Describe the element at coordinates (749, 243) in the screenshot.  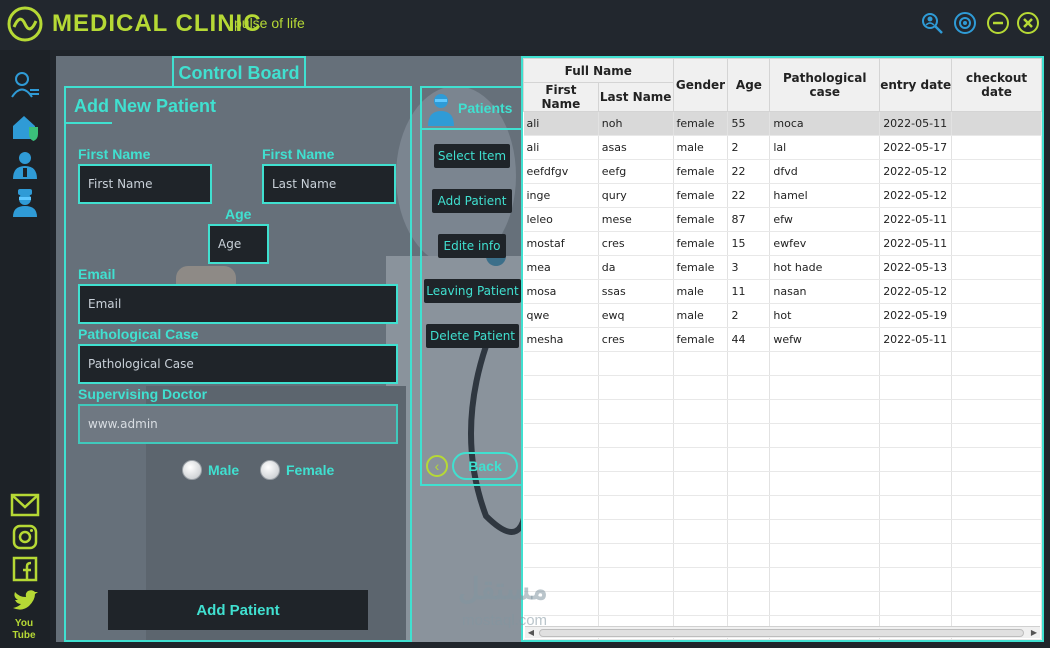
I see `table-cell: 15` at that location.